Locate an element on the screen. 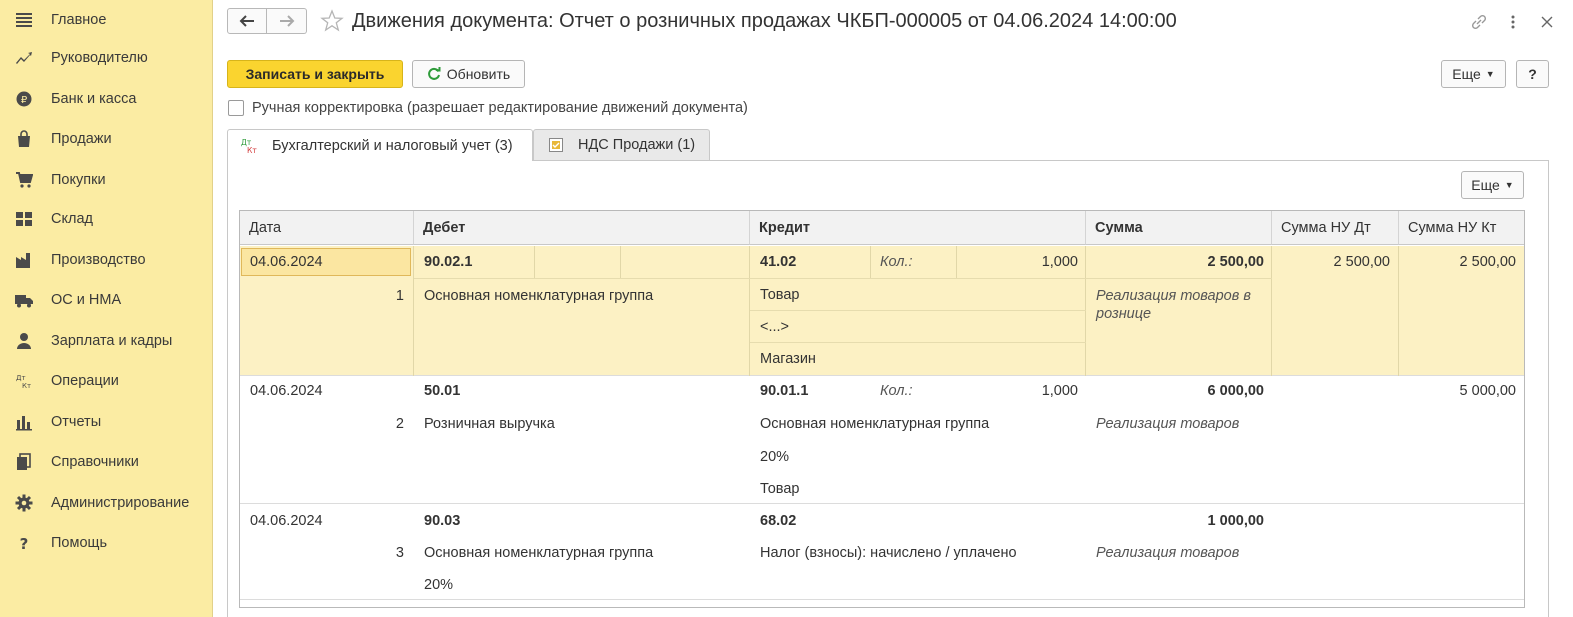 The height and width of the screenshot is (617, 1573). sidebar-item-label: Справочники is located at coordinates (95, 462).